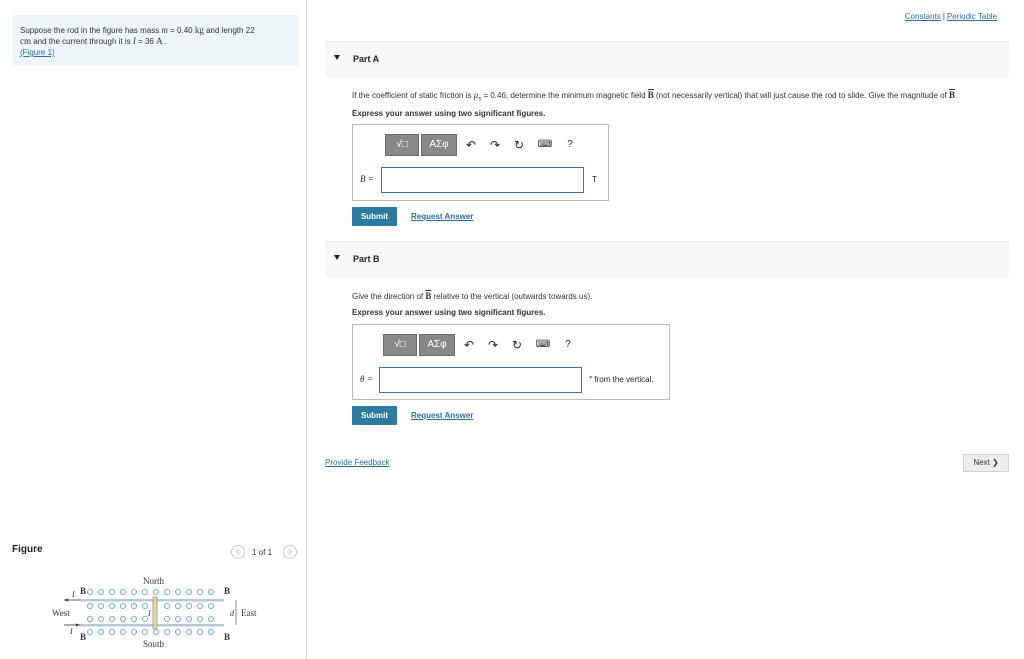 The height and width of the screenshot is (659, 1024). I want to click on part-b-submit-button: Submit, so click(374, 415).